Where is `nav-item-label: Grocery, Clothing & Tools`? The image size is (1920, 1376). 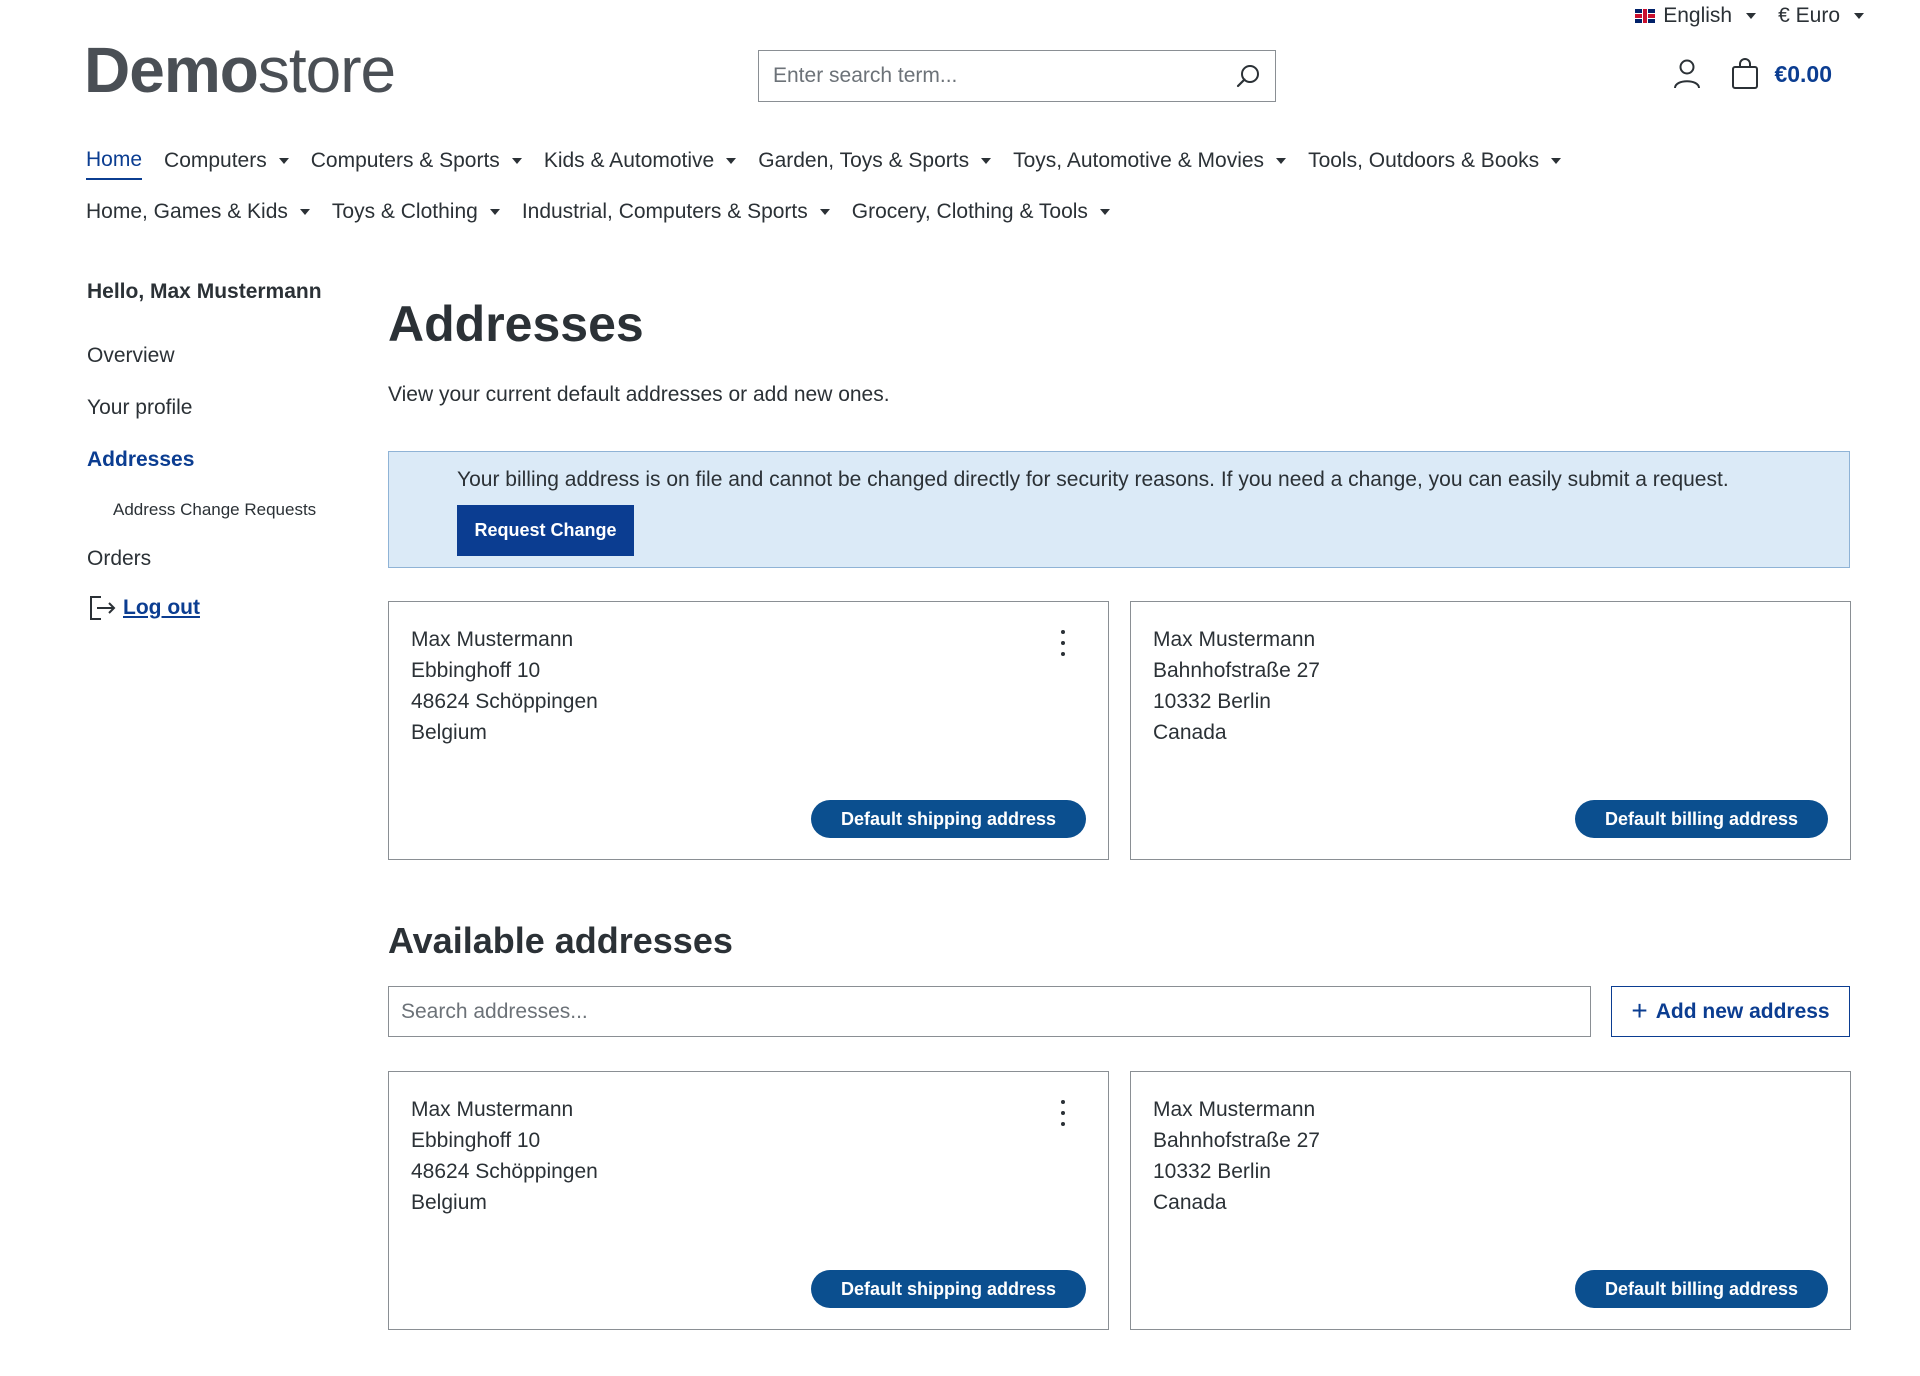
nav-item-label: Grocery, Clothing & Tools is located at coordinates (969, 211).